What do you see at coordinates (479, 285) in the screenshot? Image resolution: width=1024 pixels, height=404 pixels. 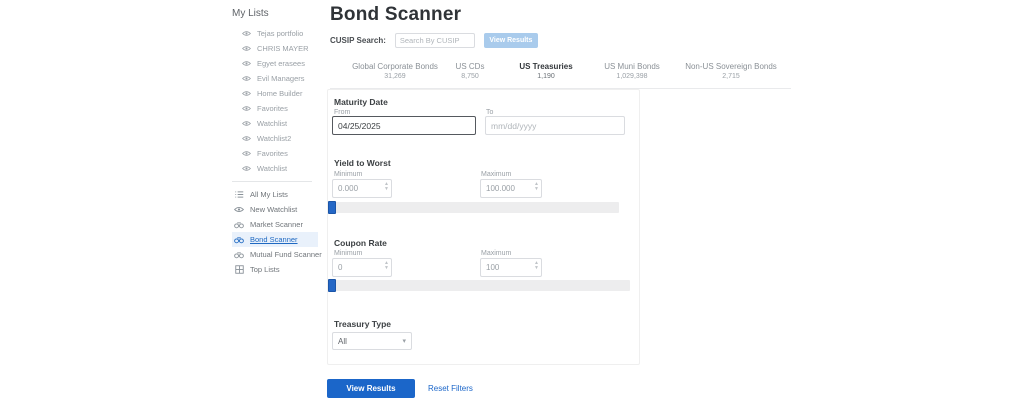 I see `coupon-range-slider` at bounding box center [479, 285].